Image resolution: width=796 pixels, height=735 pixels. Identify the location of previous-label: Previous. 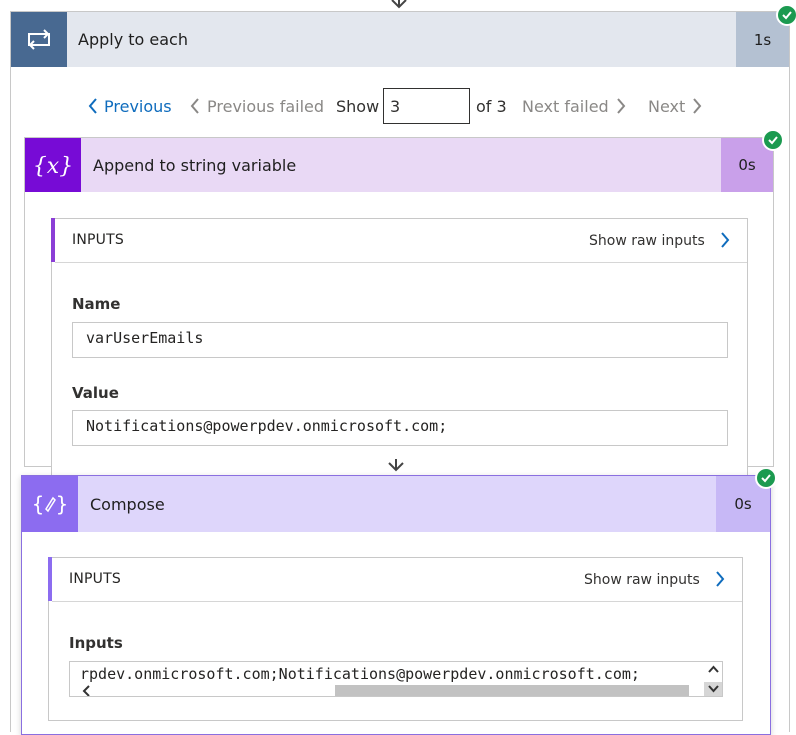
(138, 106).